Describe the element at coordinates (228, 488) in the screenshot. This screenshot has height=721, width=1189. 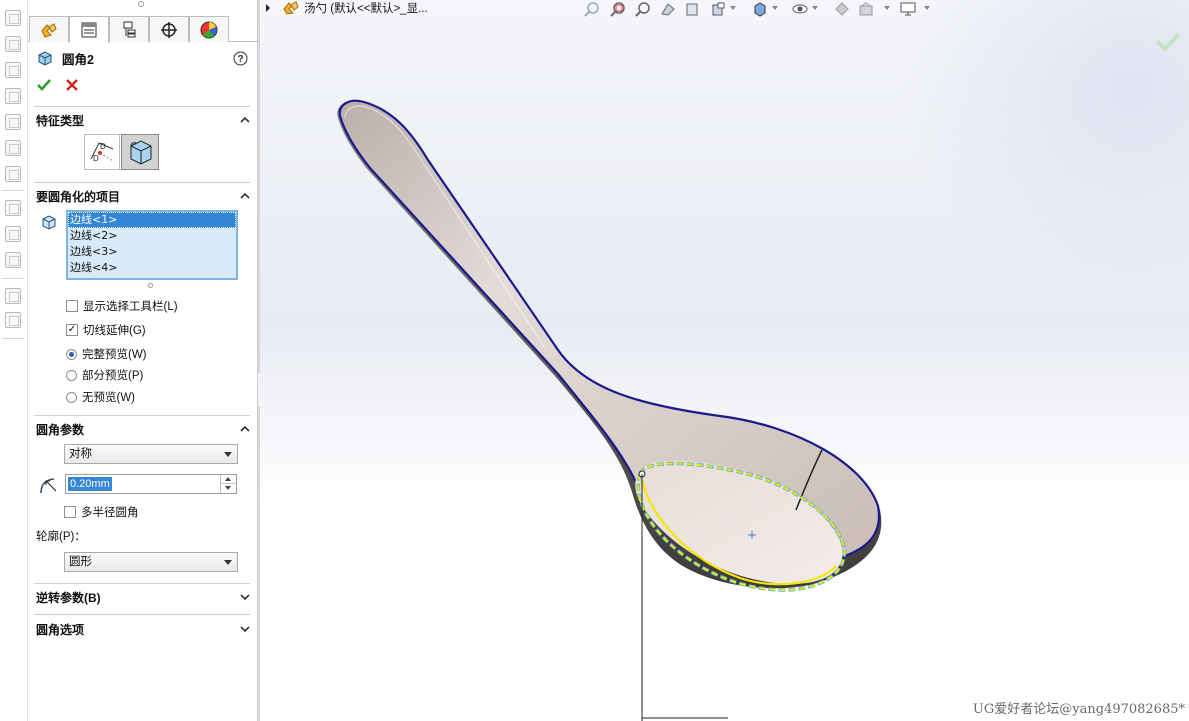
I see `spin-down-icon` at that location.